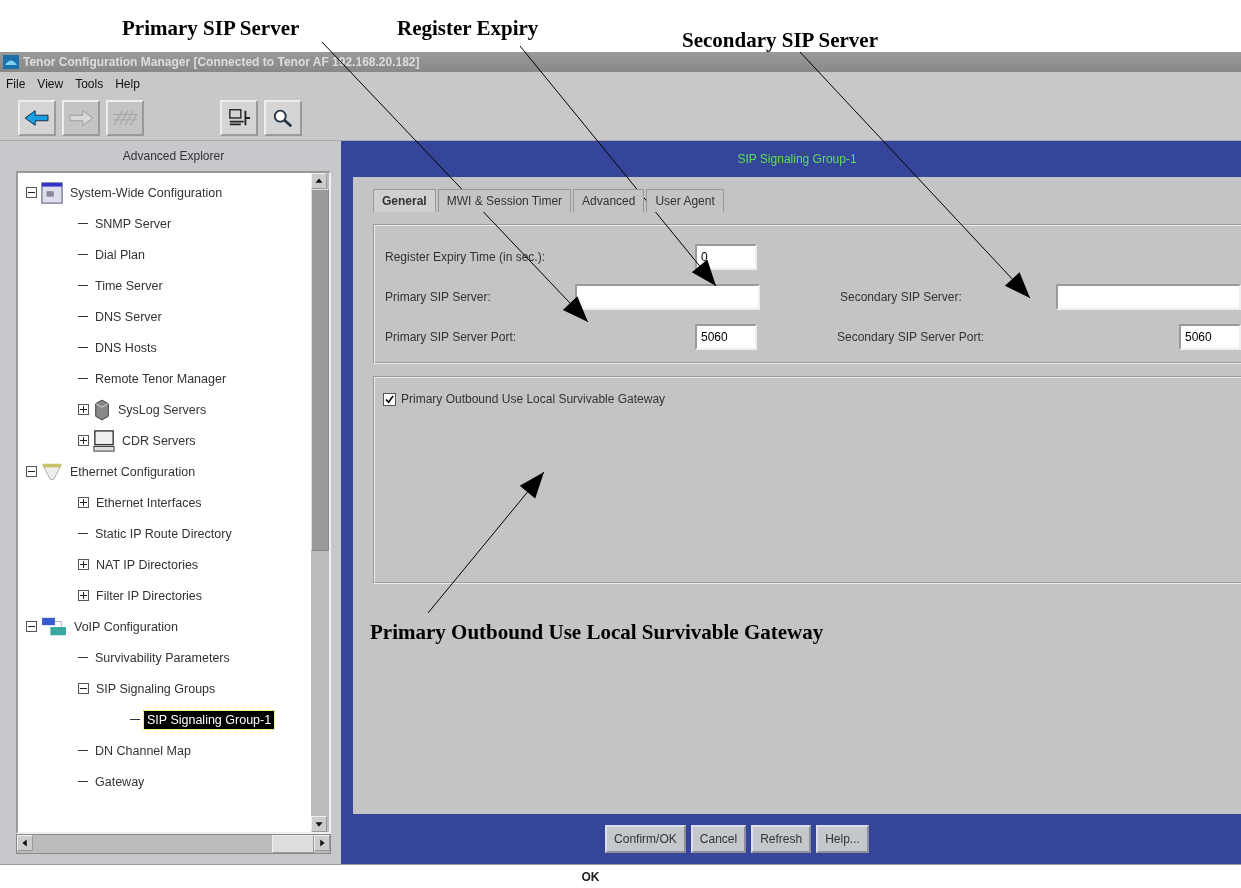 This screenshot has height=888, width=1241. What do you see at coordinates (81, 118) in the screenshot?
I see `forward-arrow-icon` at bounding box center [81, 118].